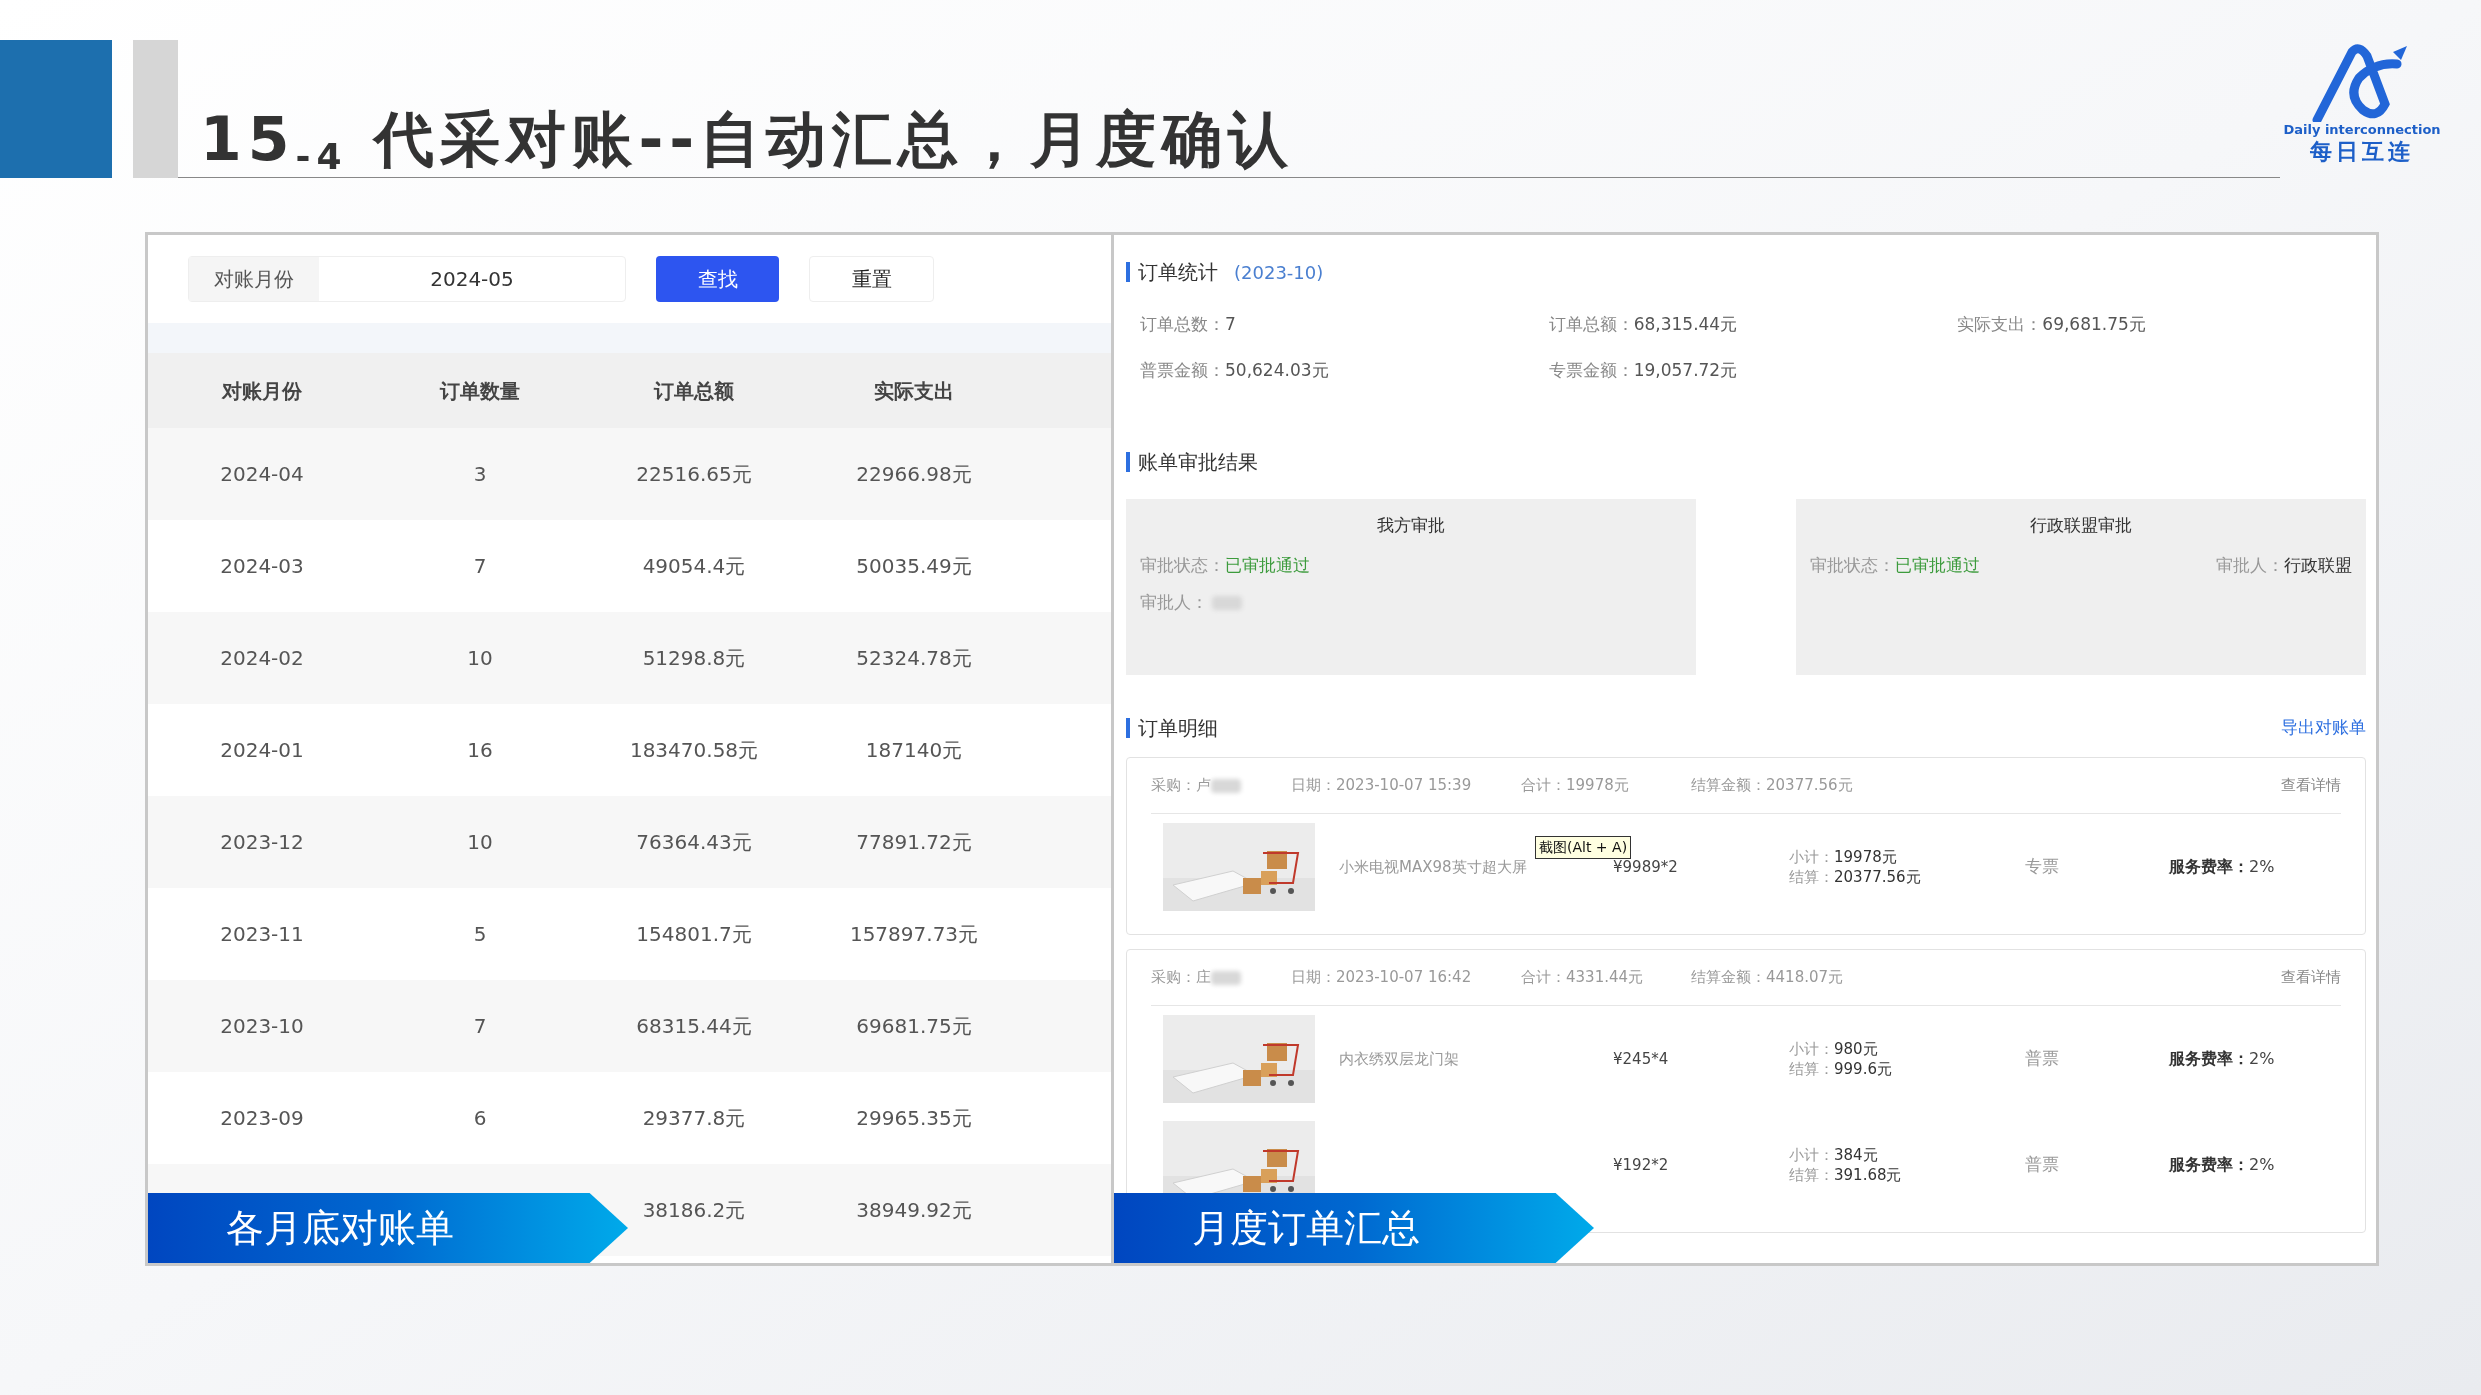 Image resolution: width=2481 pixels, height=1395 pixels. I want to click on table-cell-text: 52324.78元, so click(914, 658).